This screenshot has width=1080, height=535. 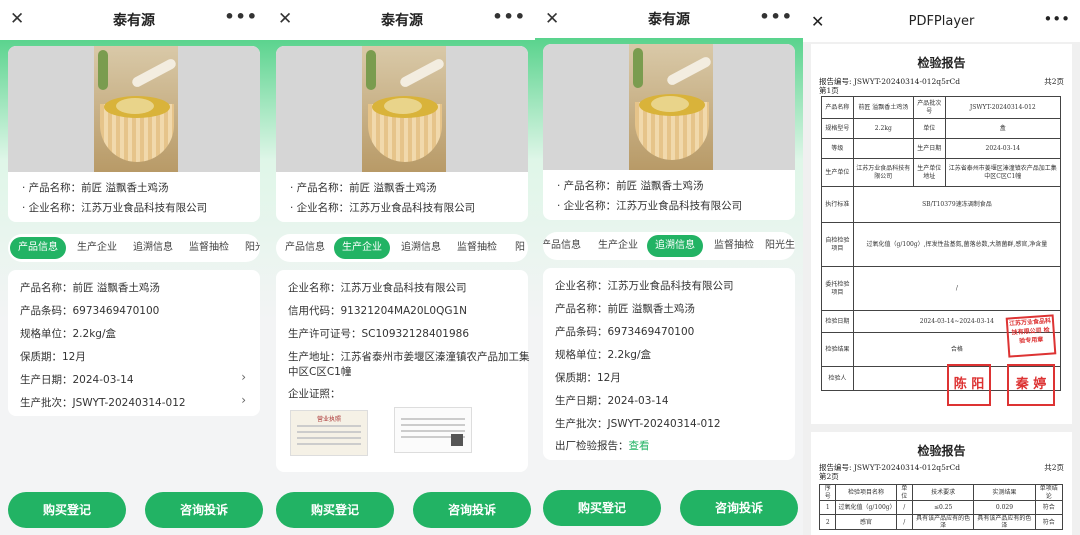 What do you see at coordinates (409, 357) in the screenshot?
I see `detail-row: 生产地址：江苏省泰州市姜堰区溱潼镇农产品加工集` at bounding box center [409, 357].